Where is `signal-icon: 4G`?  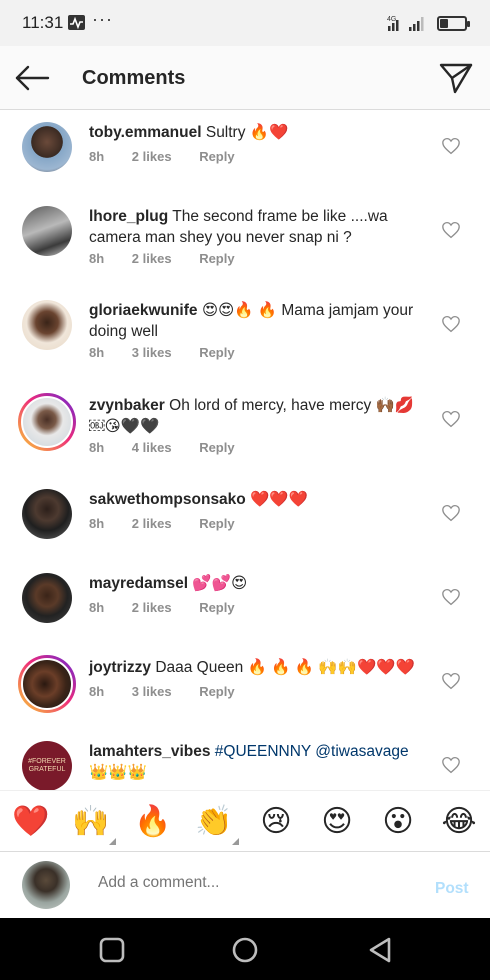
signal-icon: 4G is located at coordinates (410, 23).